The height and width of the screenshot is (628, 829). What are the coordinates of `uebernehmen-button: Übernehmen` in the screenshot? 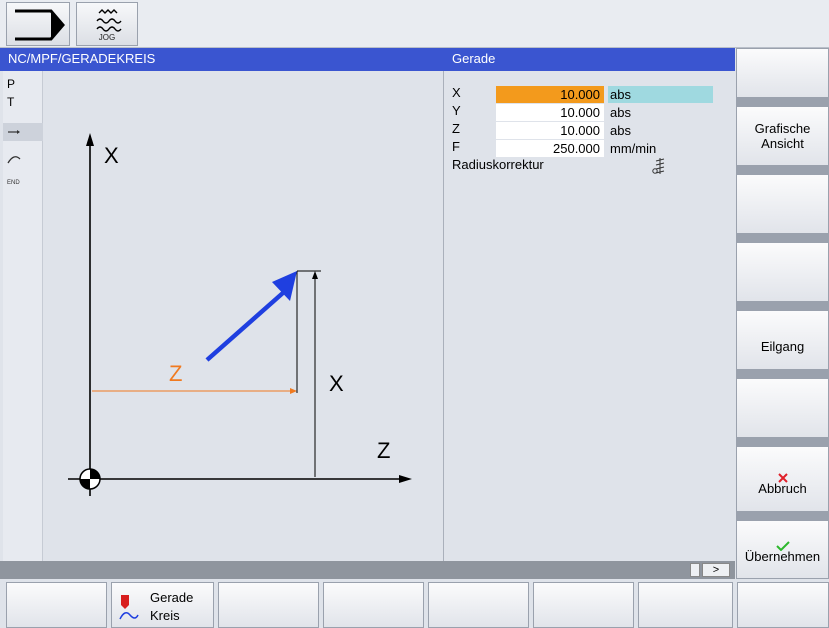 It's located at (782, 549).